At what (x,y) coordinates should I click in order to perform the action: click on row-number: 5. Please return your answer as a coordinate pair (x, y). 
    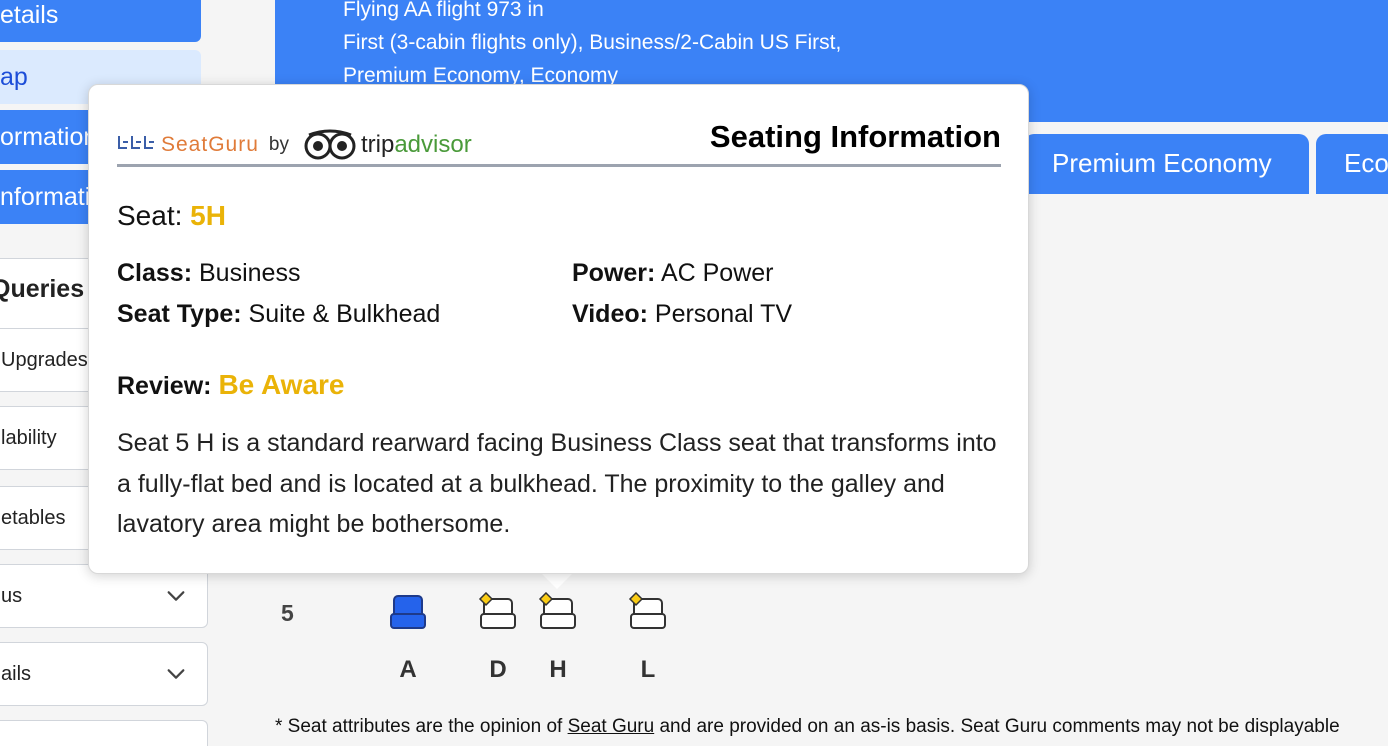
    Looking at the image, I should click on (287, 613).